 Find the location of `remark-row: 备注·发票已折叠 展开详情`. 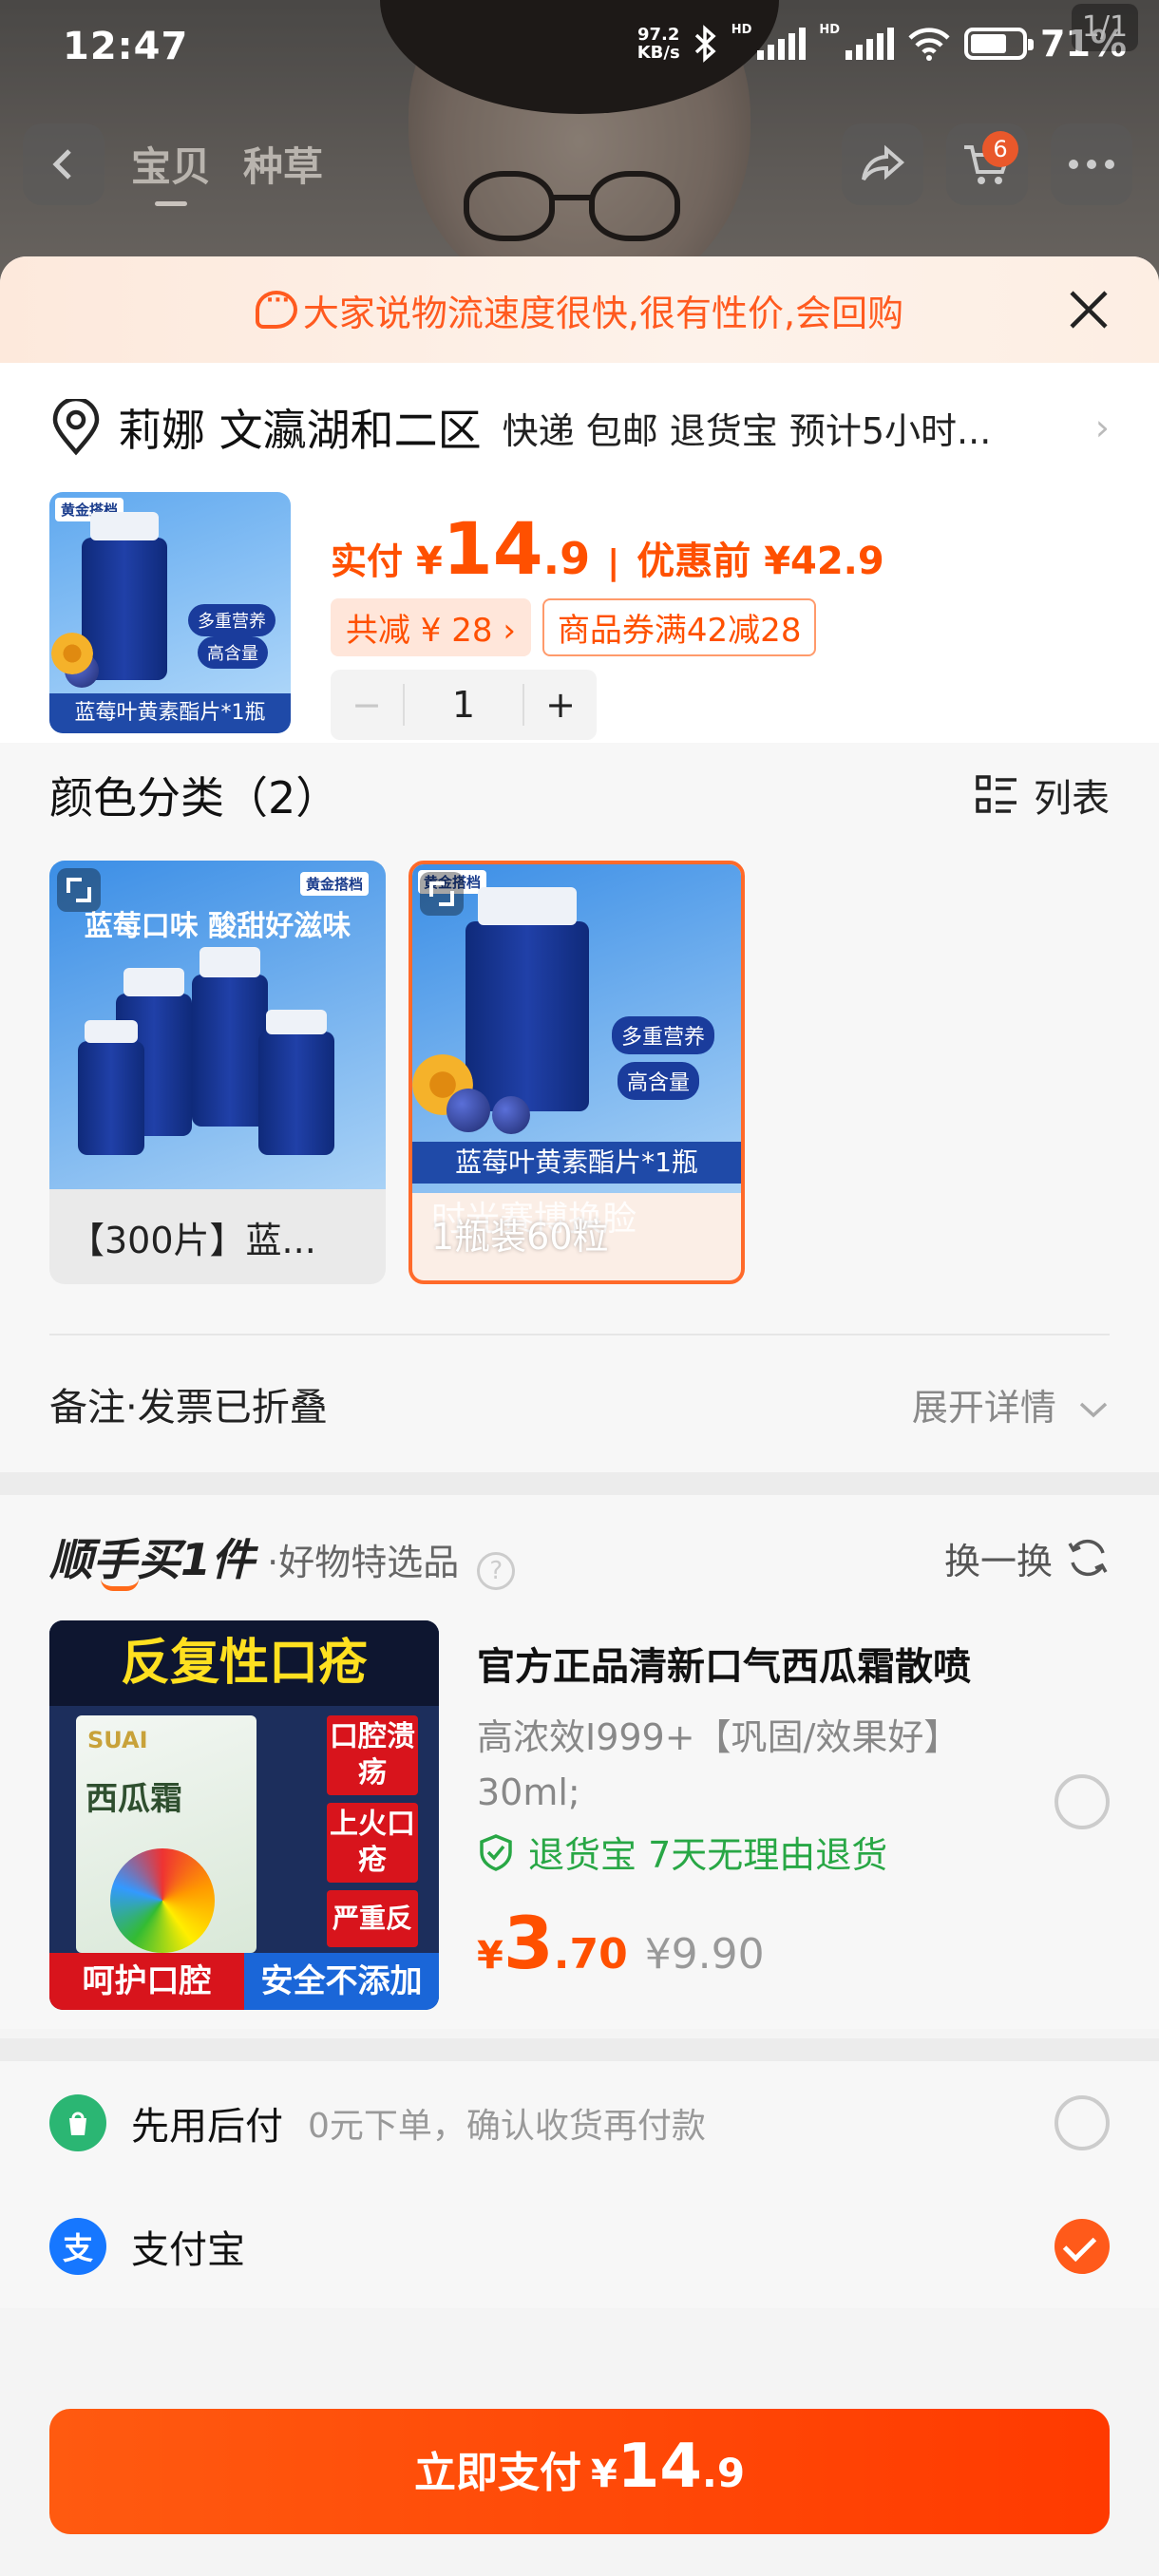

remark-row: 备注·发票已折叠 展开详情 is located at coordinates (579, 1403).